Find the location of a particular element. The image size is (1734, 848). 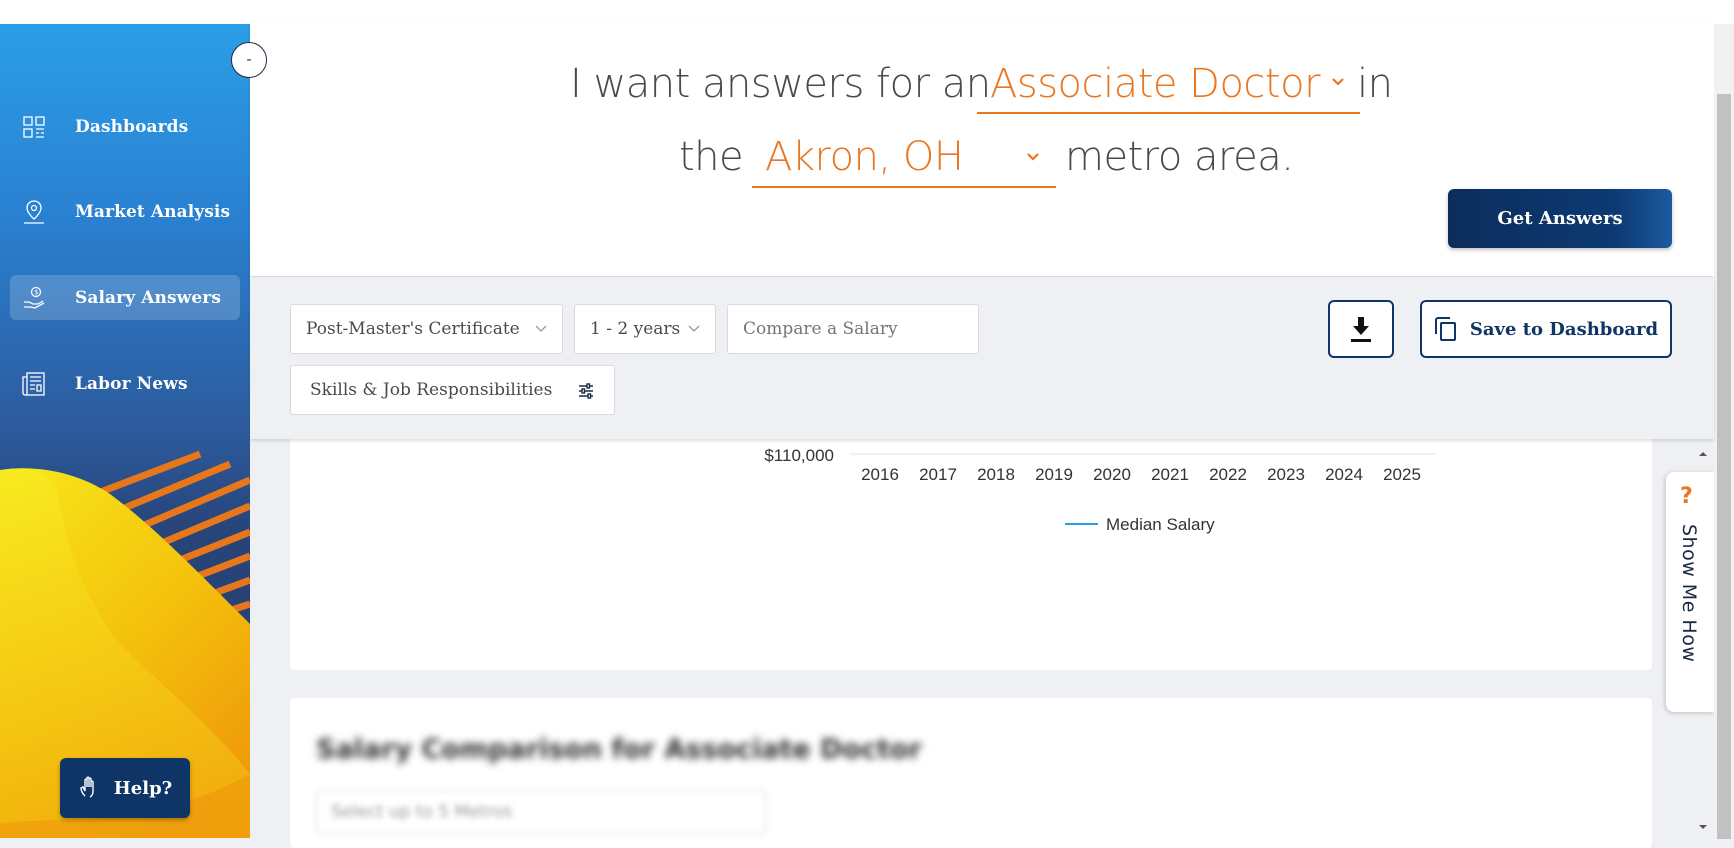

sidebar-item-market-analysis: Market Analysis is located at coordinates (125, 211).